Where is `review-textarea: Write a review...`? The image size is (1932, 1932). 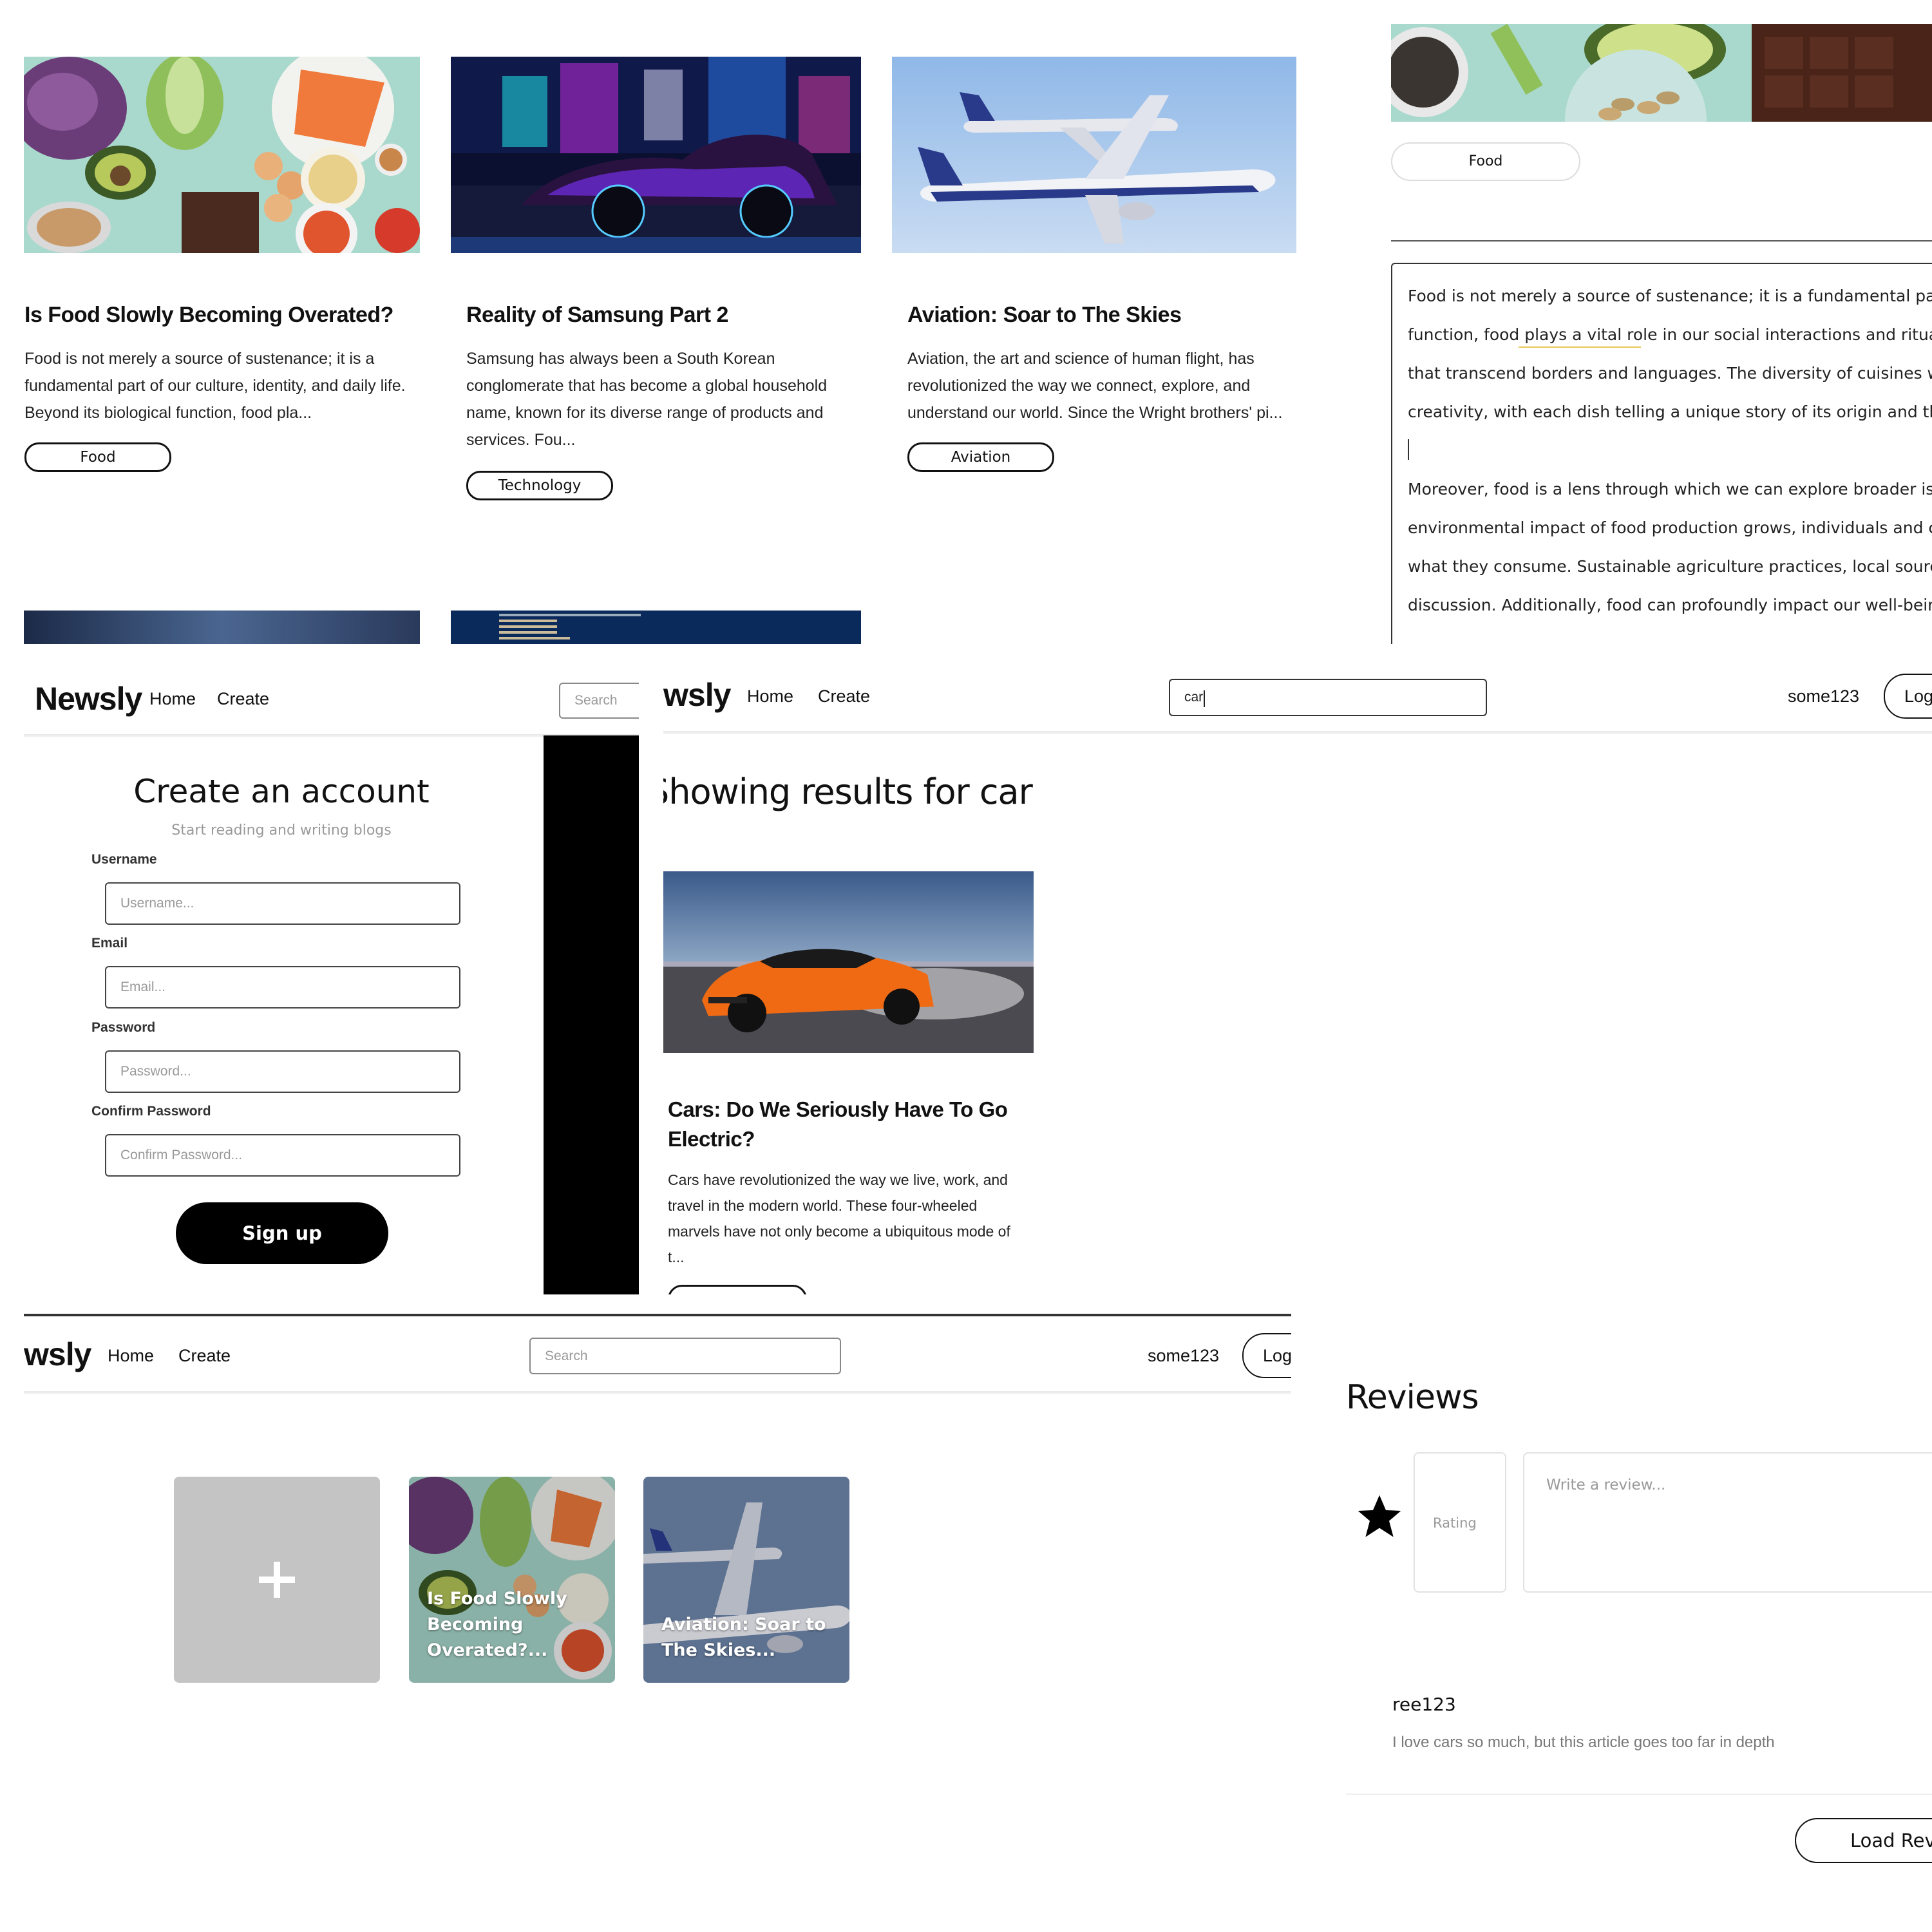 review-textarea: Write a review... is located at coordinates (1727, 1523).